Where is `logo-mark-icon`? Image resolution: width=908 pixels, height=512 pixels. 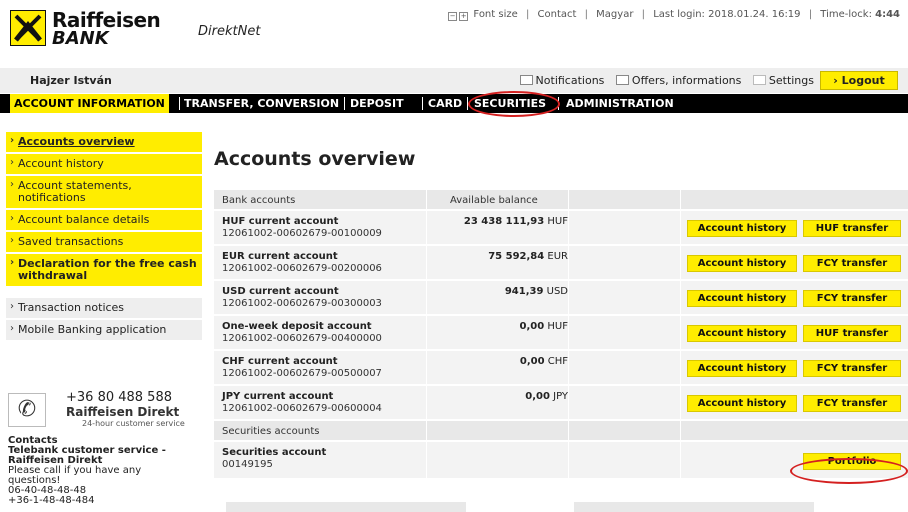 logo-mark-icon is located at coordinates (28, 28).